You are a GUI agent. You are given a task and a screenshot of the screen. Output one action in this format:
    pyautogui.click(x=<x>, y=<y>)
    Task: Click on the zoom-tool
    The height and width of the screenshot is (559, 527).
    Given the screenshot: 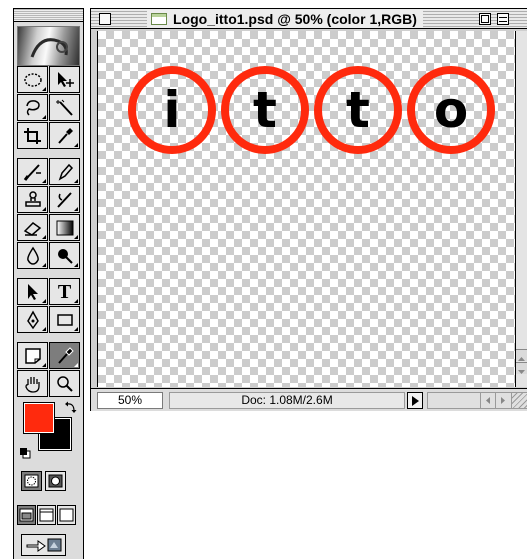 What is the action you would take?
    pyautogui.click(x=64, y=383)
    